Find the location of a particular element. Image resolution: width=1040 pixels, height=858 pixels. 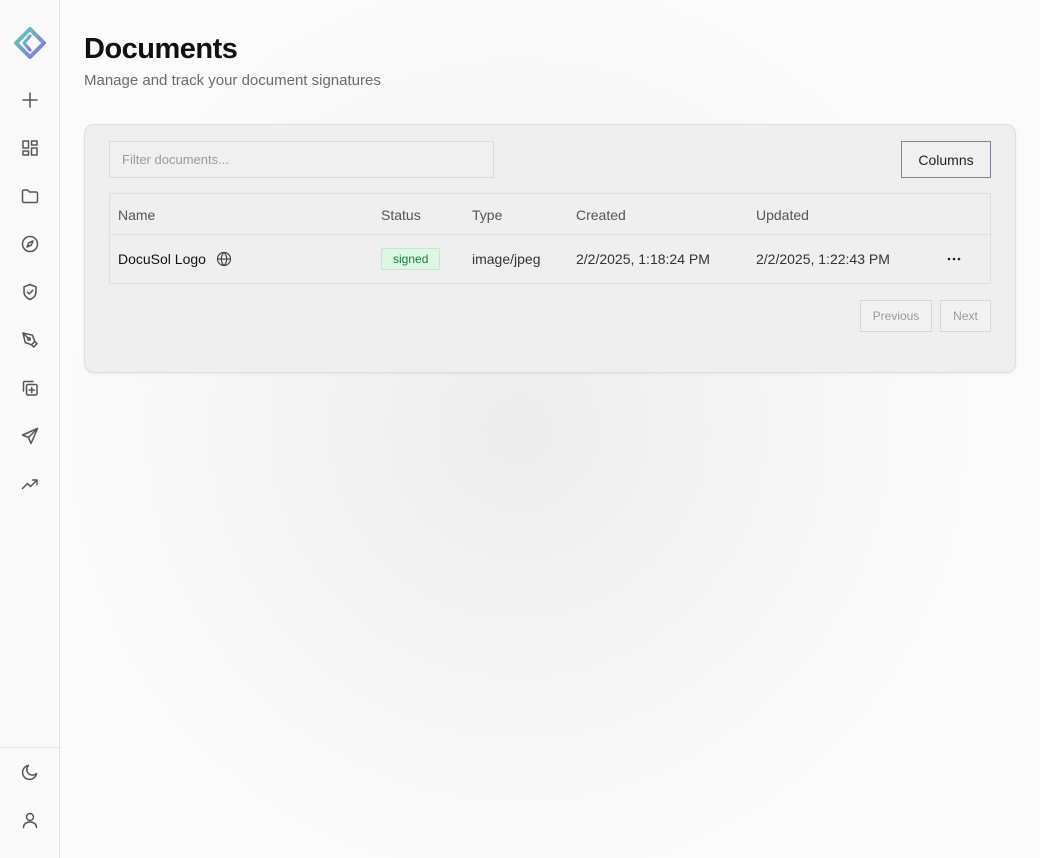

user-icon is located at coordinates (30, 820).